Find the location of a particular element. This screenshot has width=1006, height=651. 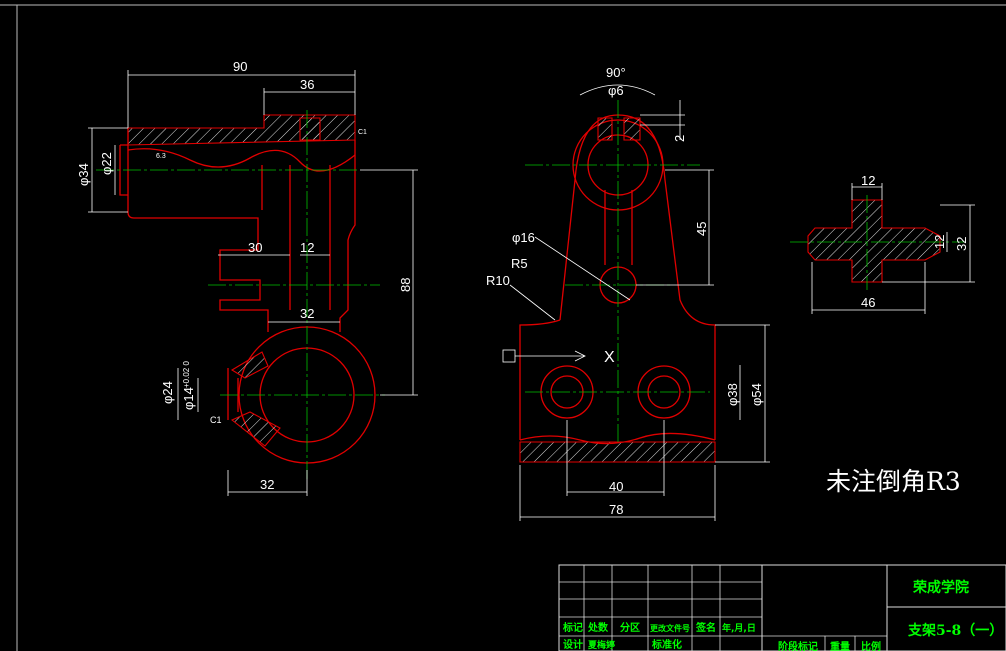

tb-label-stage: 阶段标记 is located at coordinates (798, 645).